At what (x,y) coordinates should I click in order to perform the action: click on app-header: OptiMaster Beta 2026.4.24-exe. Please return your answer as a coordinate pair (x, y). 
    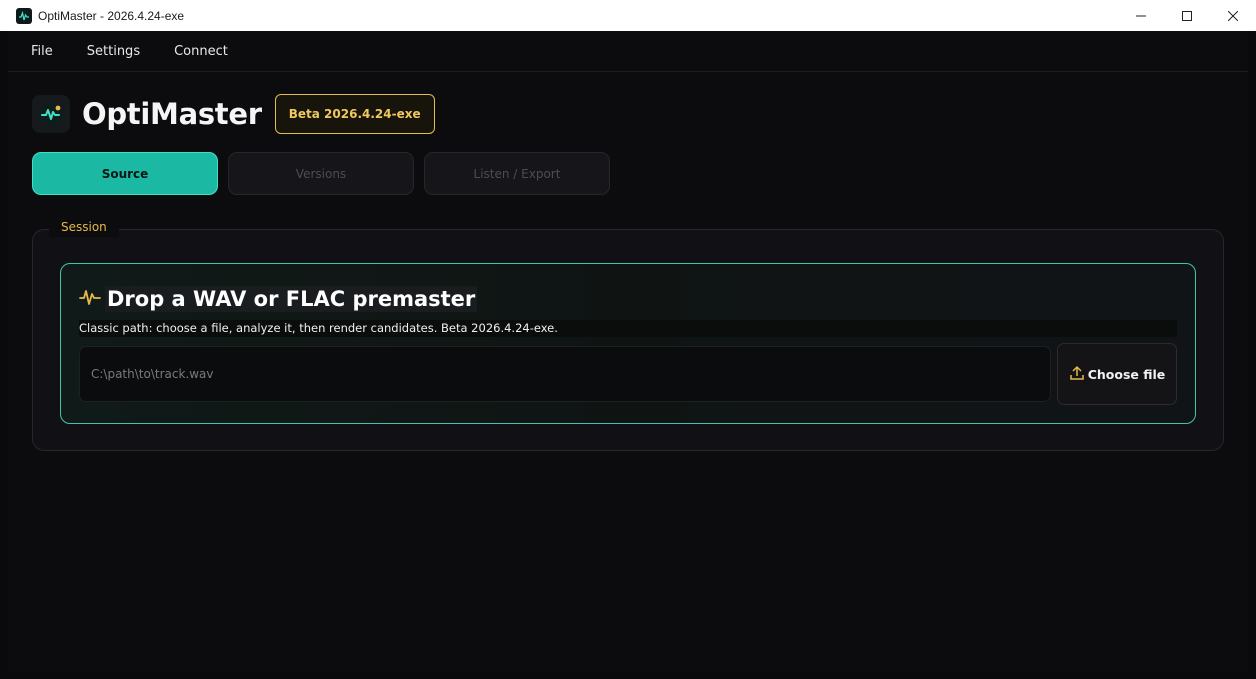
    Looking at the image, I should click on (233, 114).